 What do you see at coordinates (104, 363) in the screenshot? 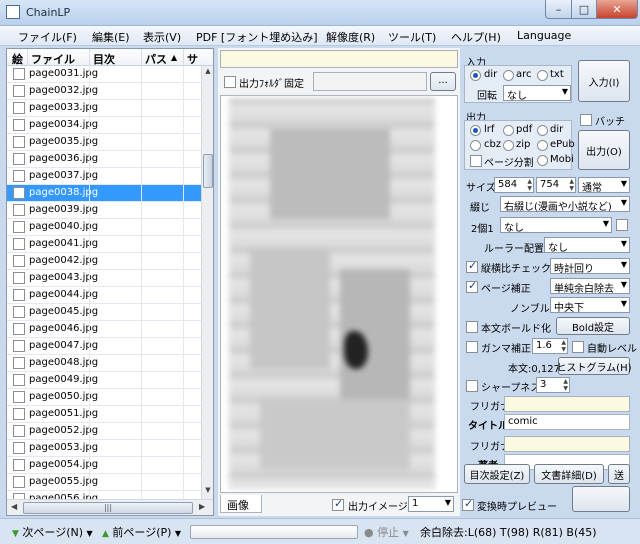
I see `file-row: page0048.jpg` at bounding box center [104, 363].